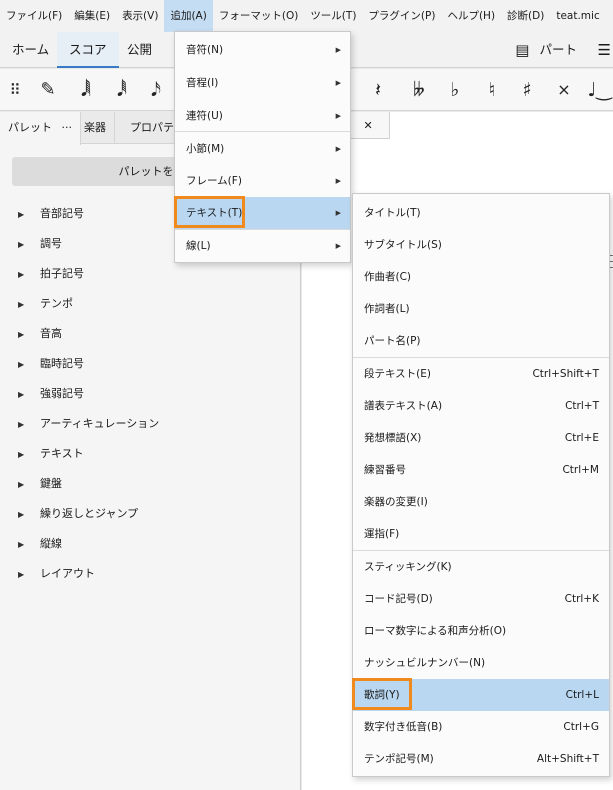  What do you see at coordinates (378, 90) in the screenshot?
I see `rest-icon: 𝄽` at bounding box center [378, 90].